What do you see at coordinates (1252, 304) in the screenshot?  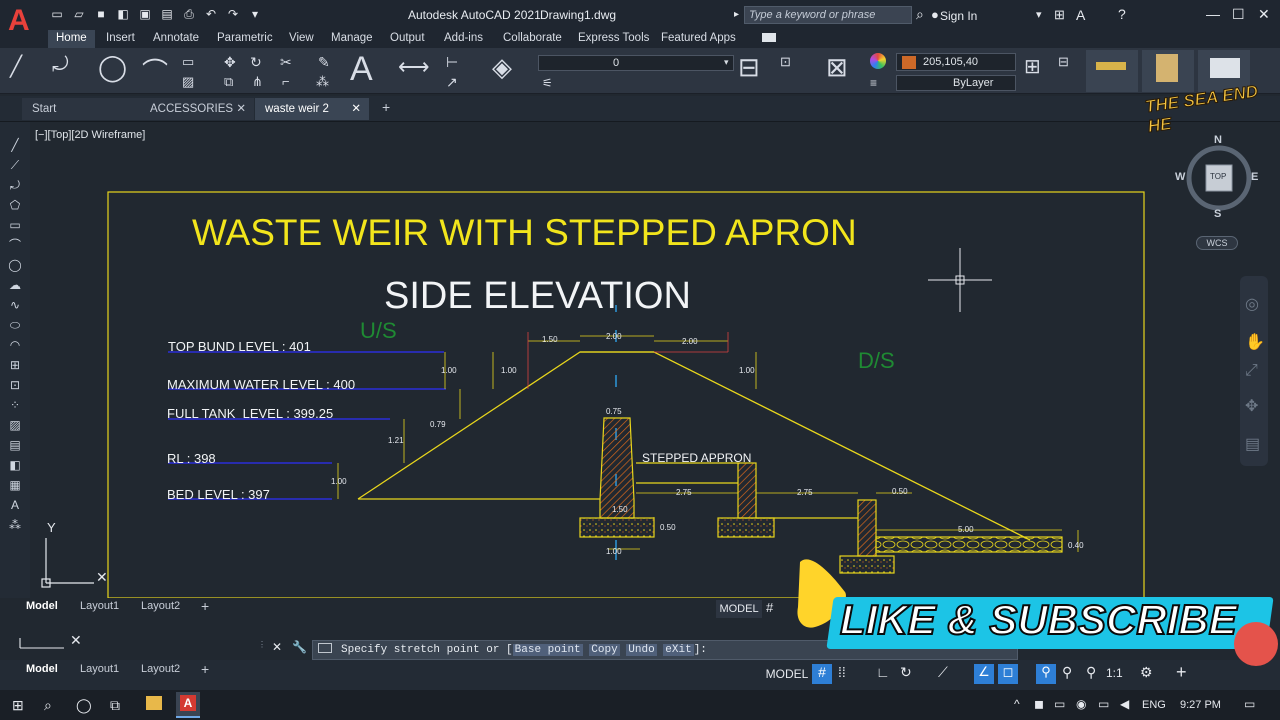 I see `steering-wheel-icon: ◎` at bounding box center [1252, 304].